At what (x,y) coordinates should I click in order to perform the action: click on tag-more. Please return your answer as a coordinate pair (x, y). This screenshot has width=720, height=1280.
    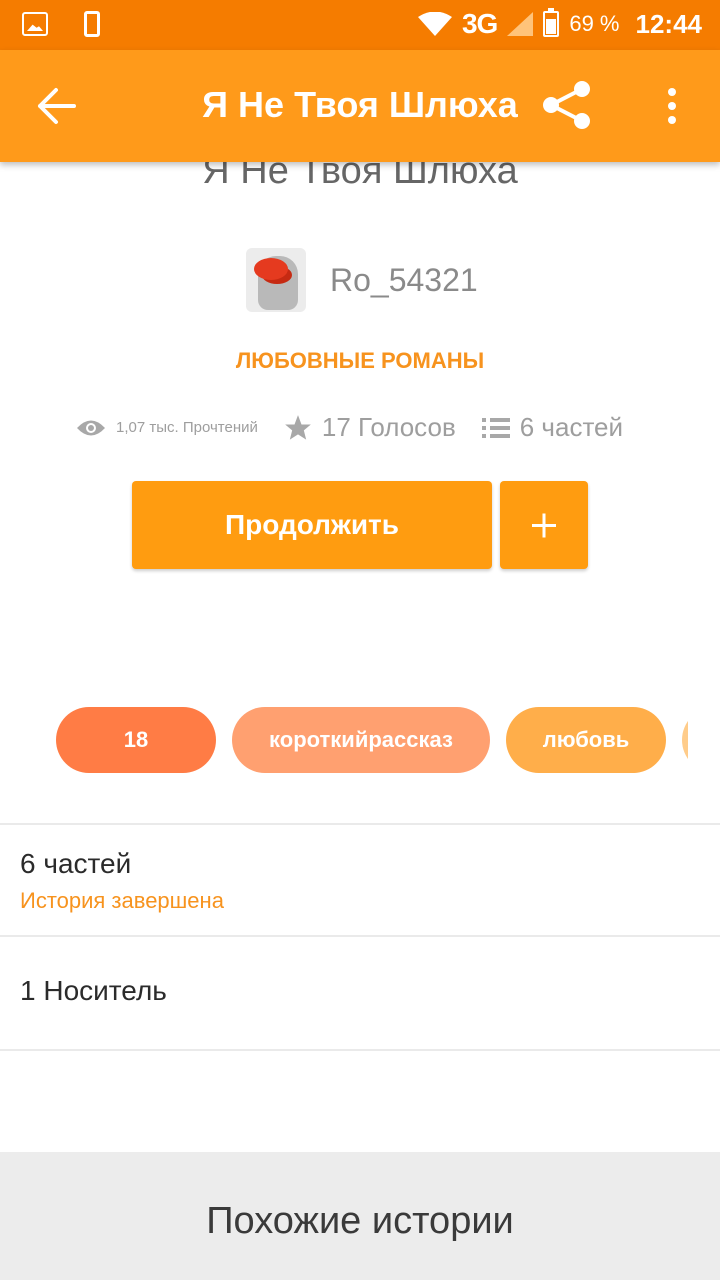
    Looking at the image, I should click on (685, 740).